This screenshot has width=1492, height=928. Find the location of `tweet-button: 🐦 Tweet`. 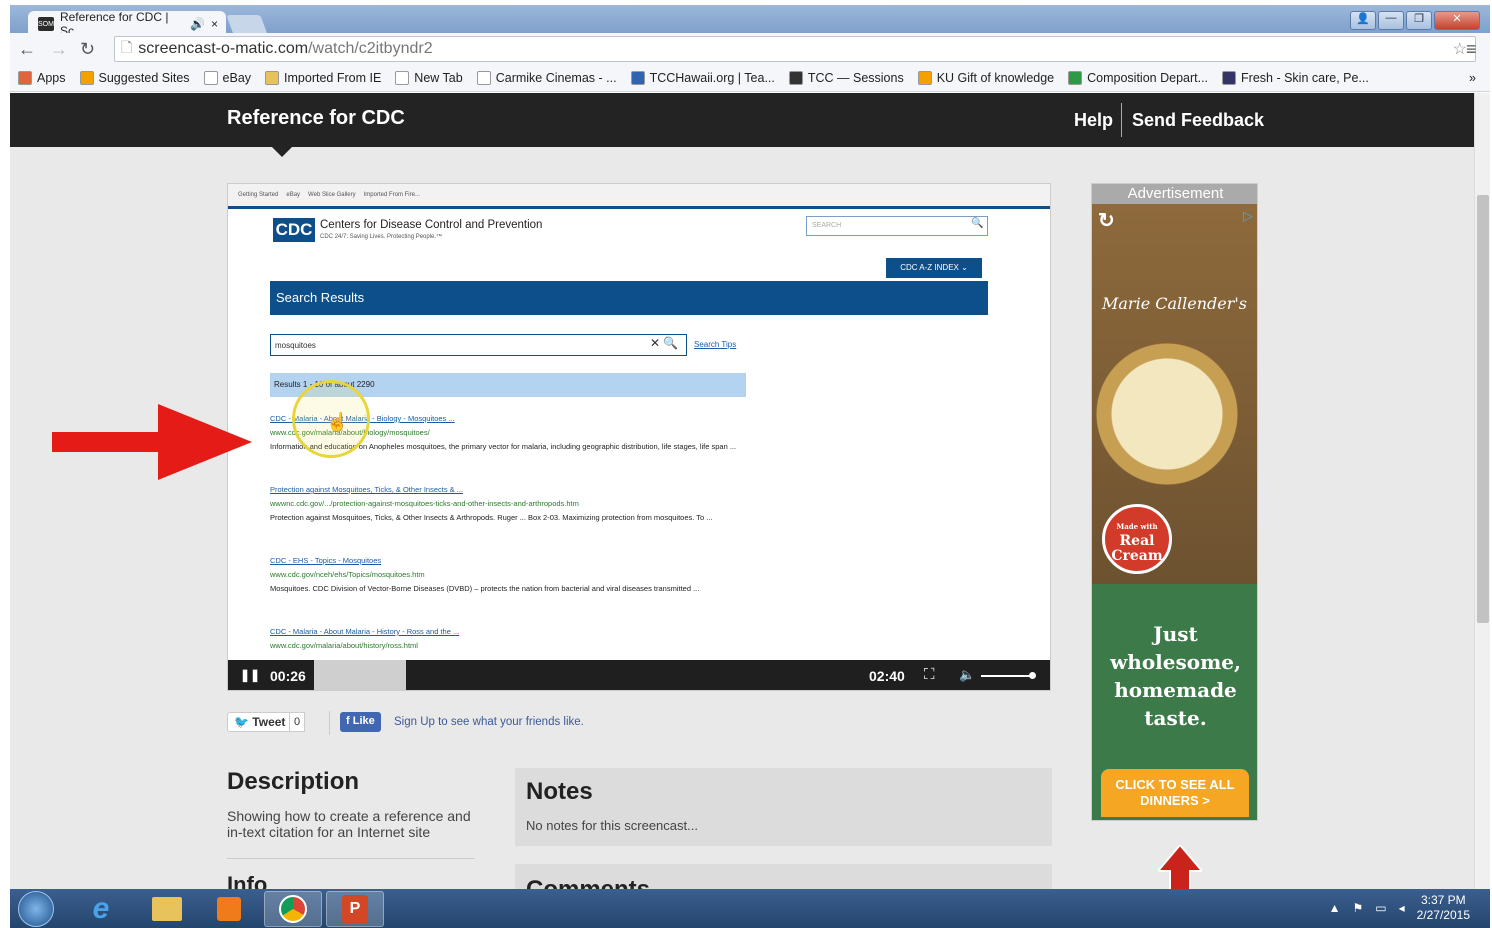

tweet-button: 🐦 Tweet is located at coordinates (260, 722).